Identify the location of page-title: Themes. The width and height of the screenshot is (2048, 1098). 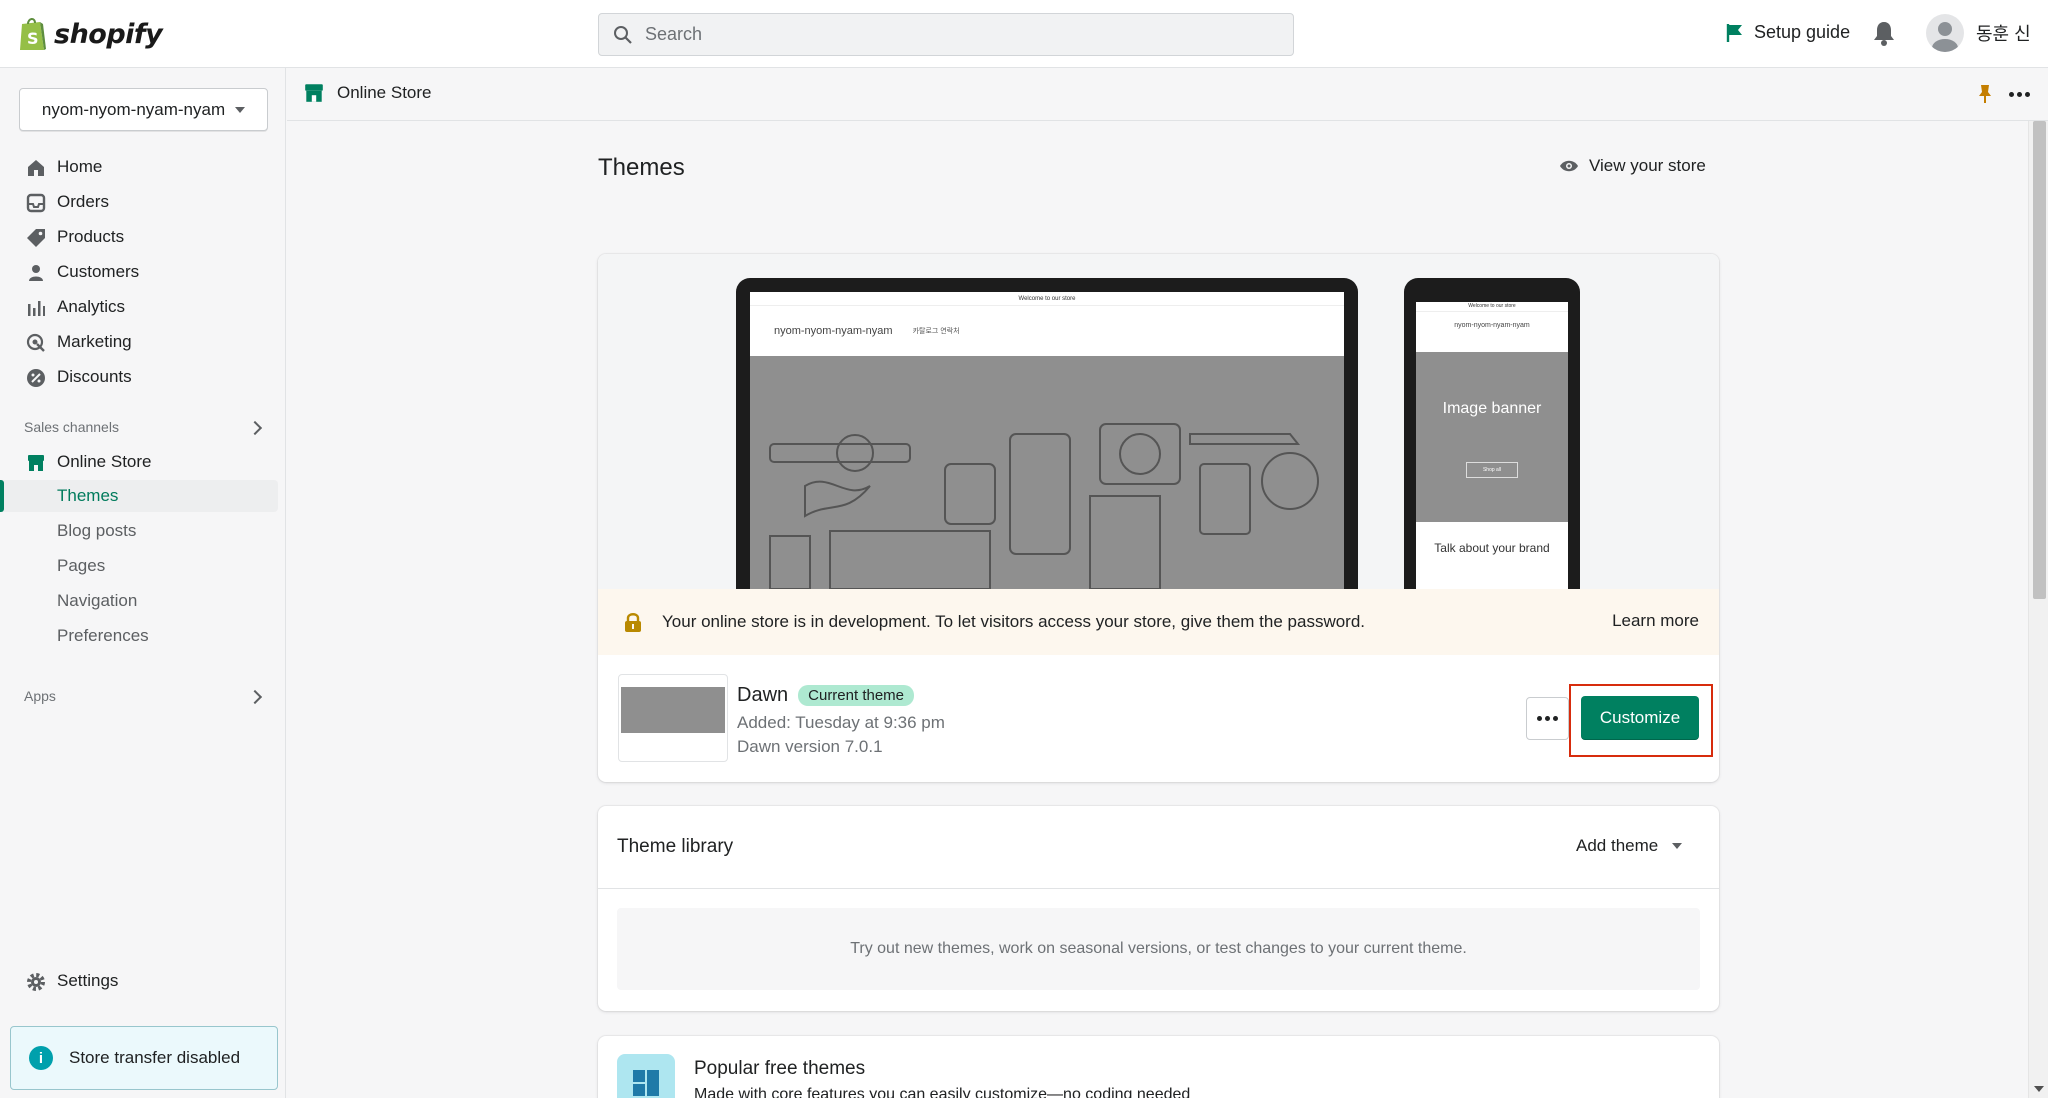
(641, 167).